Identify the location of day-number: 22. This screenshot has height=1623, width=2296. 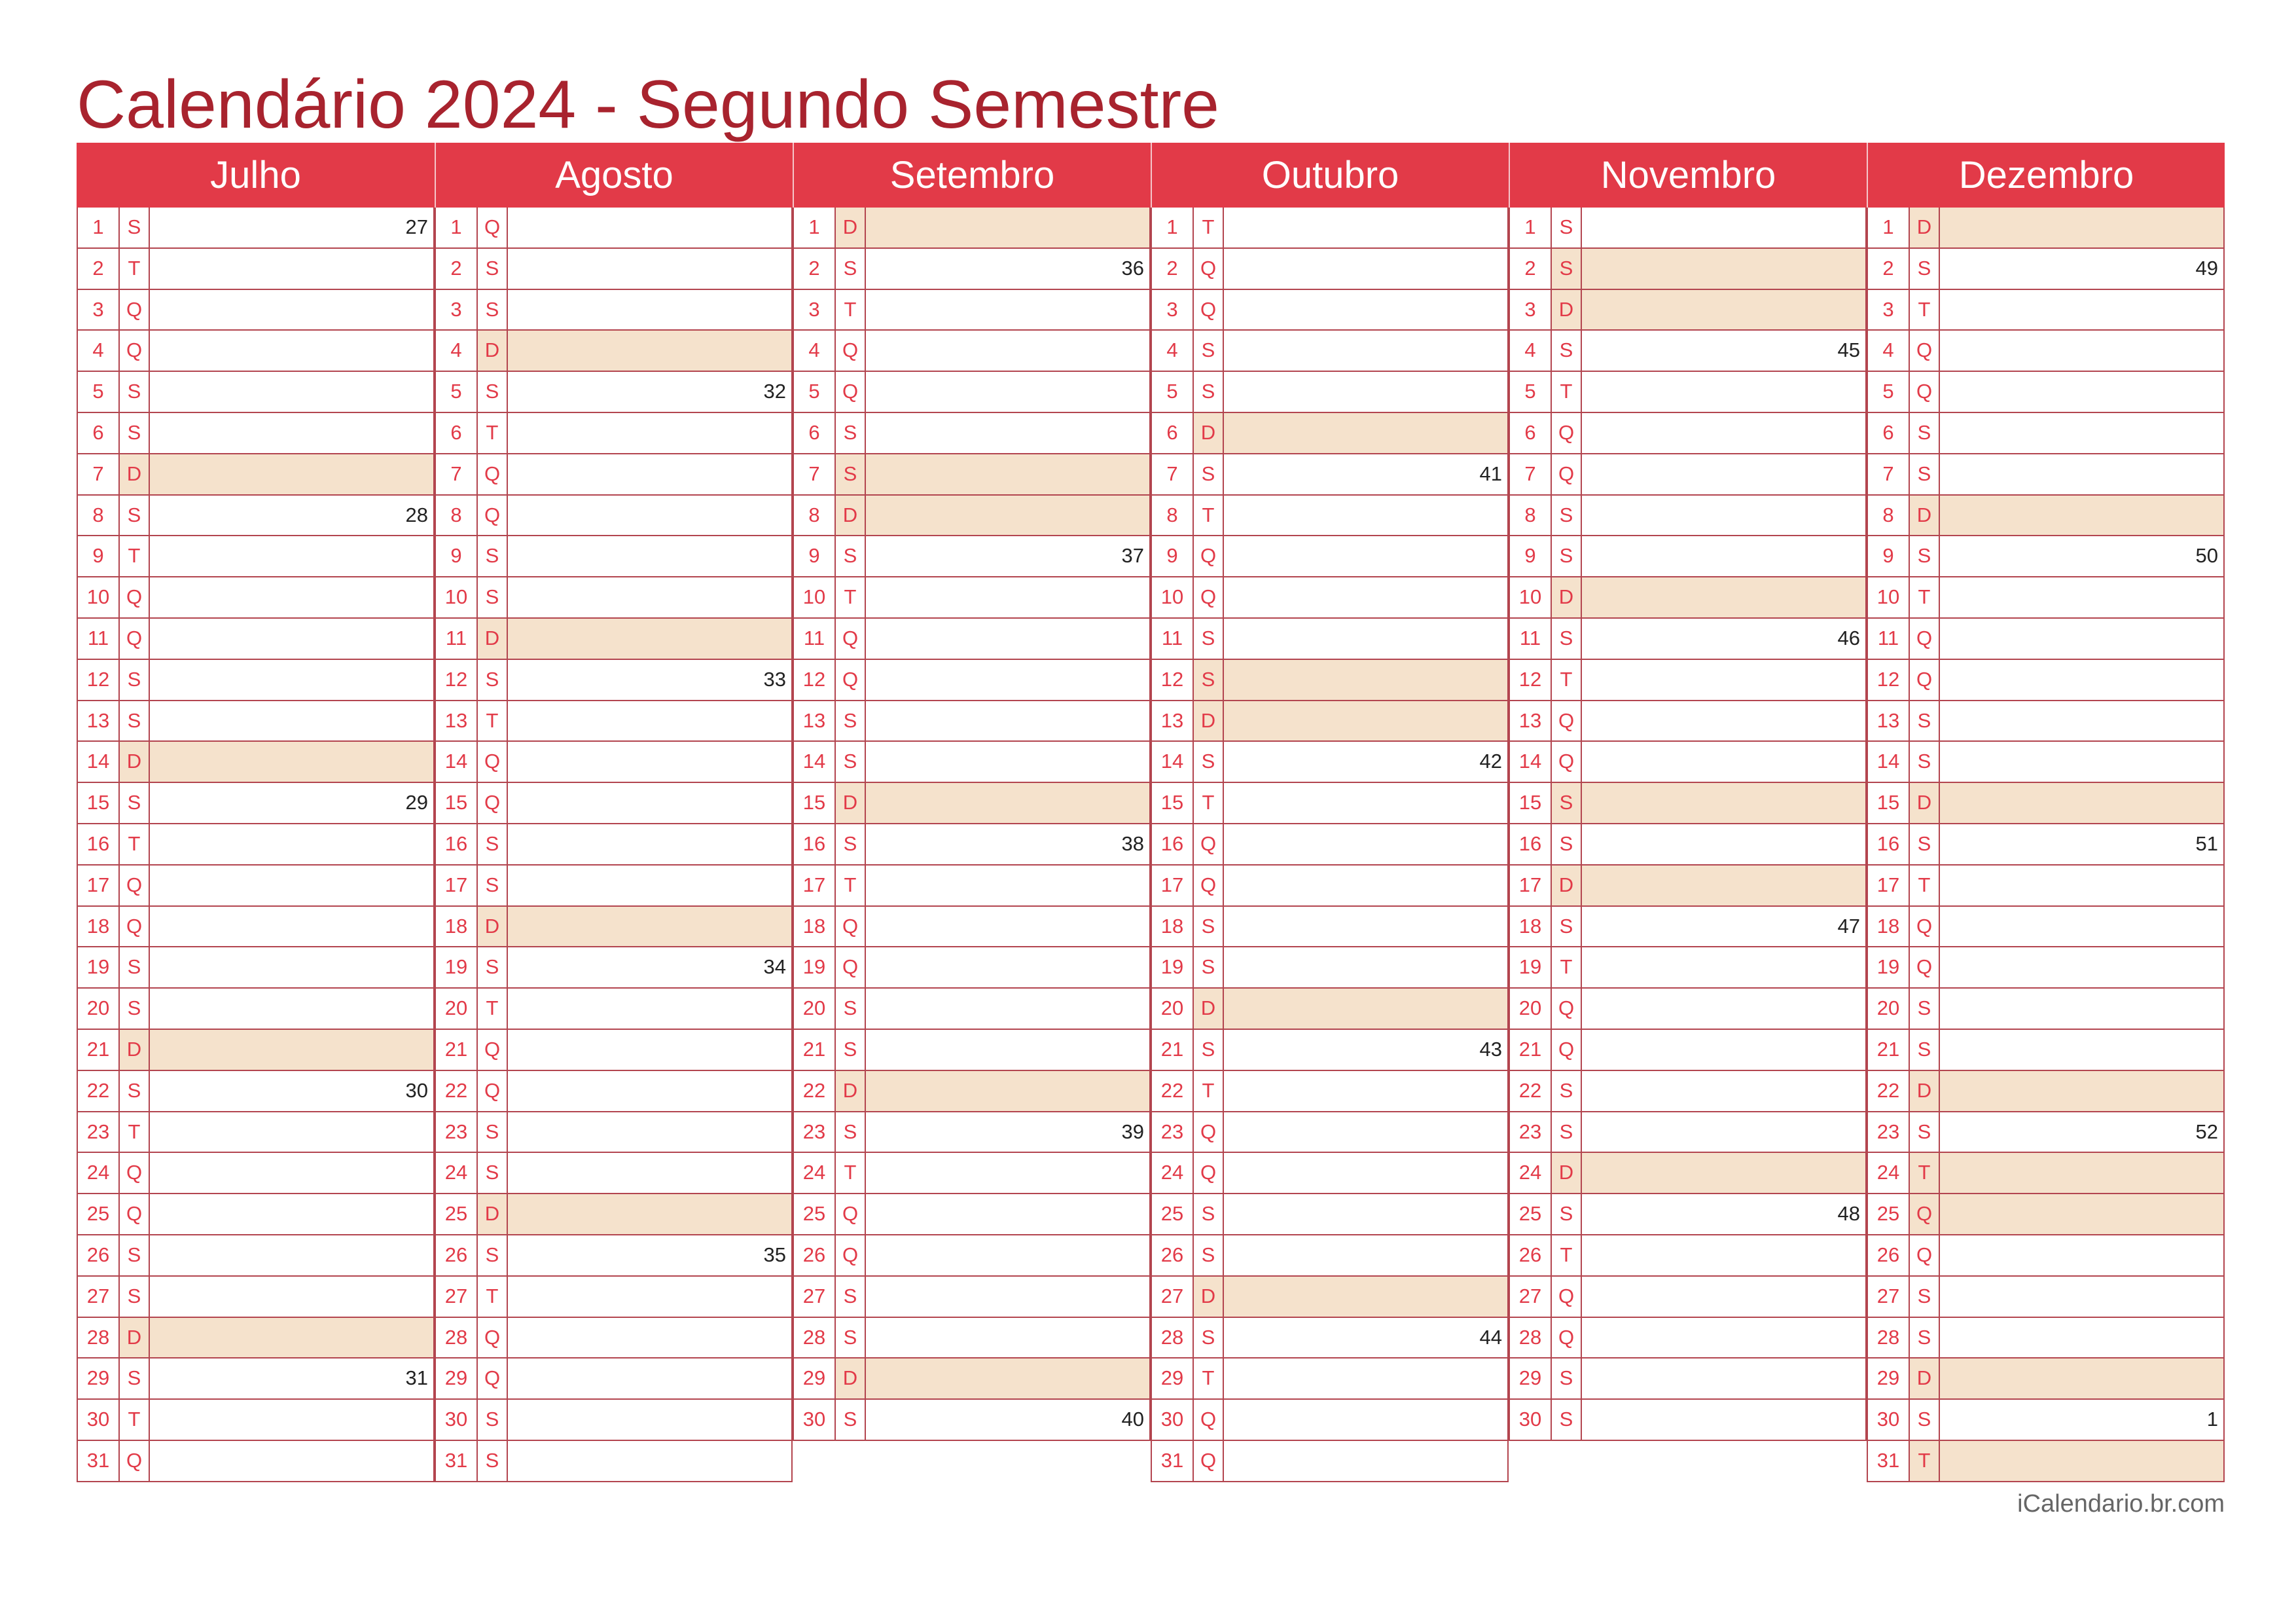
(1173, 1090).